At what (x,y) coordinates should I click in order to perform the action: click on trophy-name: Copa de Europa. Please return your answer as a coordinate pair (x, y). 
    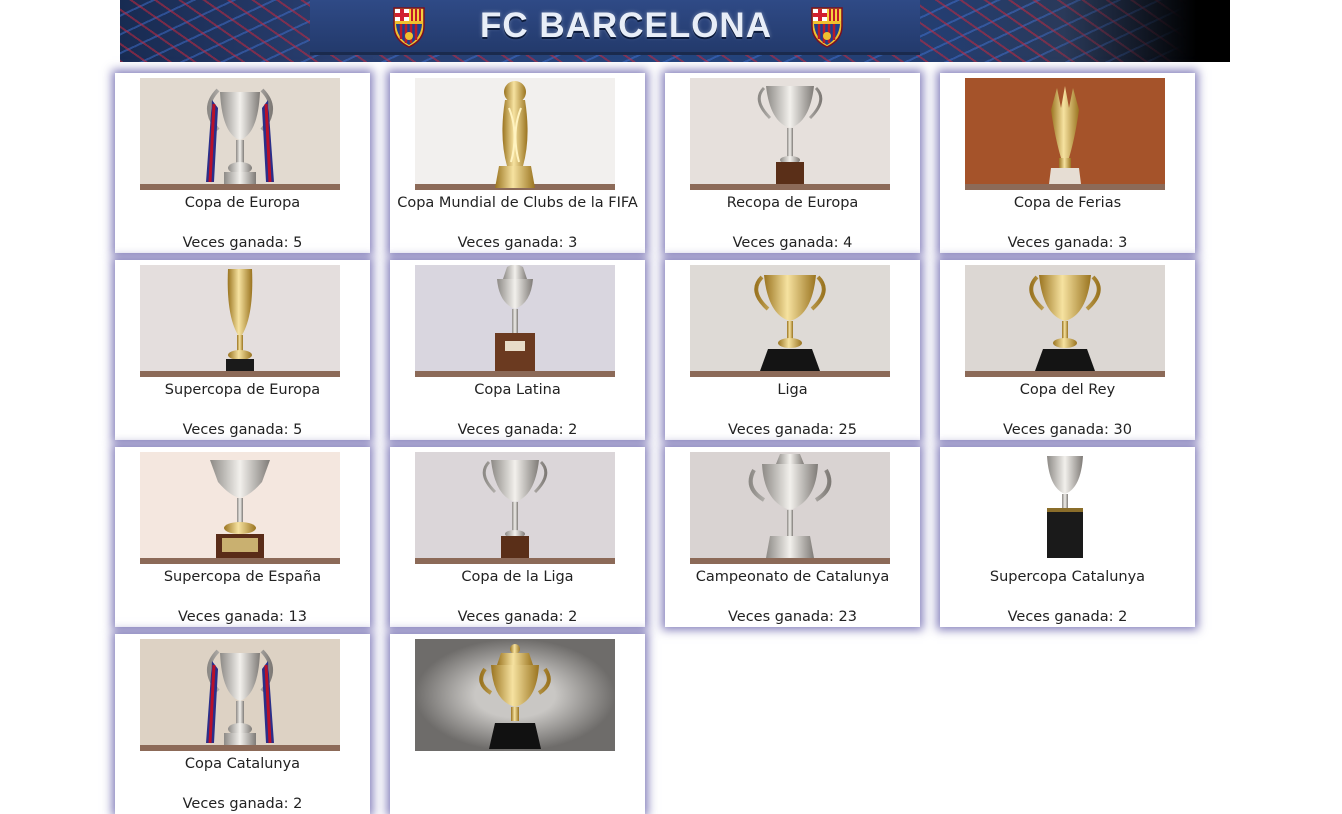
    Looking at the image, I should click on (242, 203).